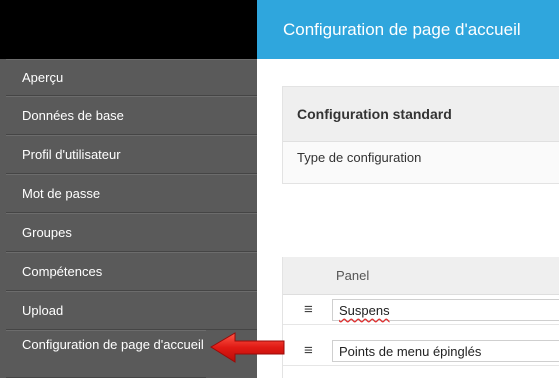 Image resolution: width=559 pixels, height=378 pixels. I want to click on panel-name-value: Suspens, so click(364, 310).